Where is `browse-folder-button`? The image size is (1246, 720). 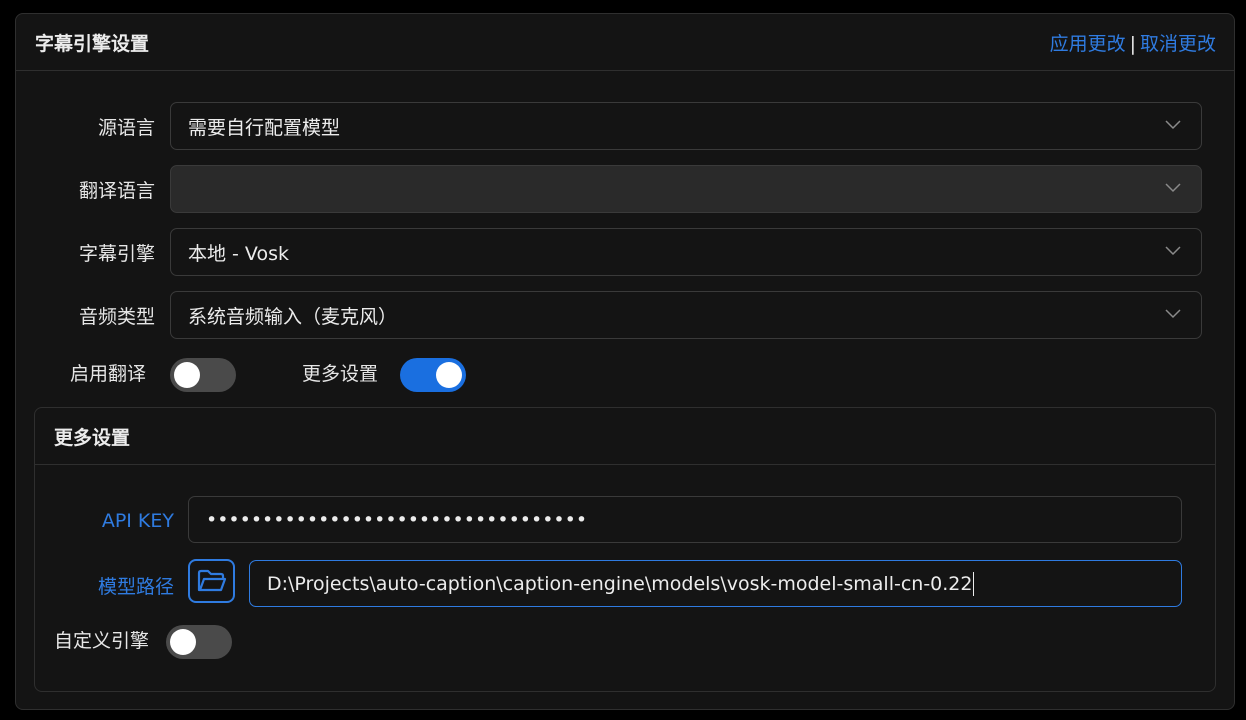
browse-folder-button is located at coordinates (211, 581).